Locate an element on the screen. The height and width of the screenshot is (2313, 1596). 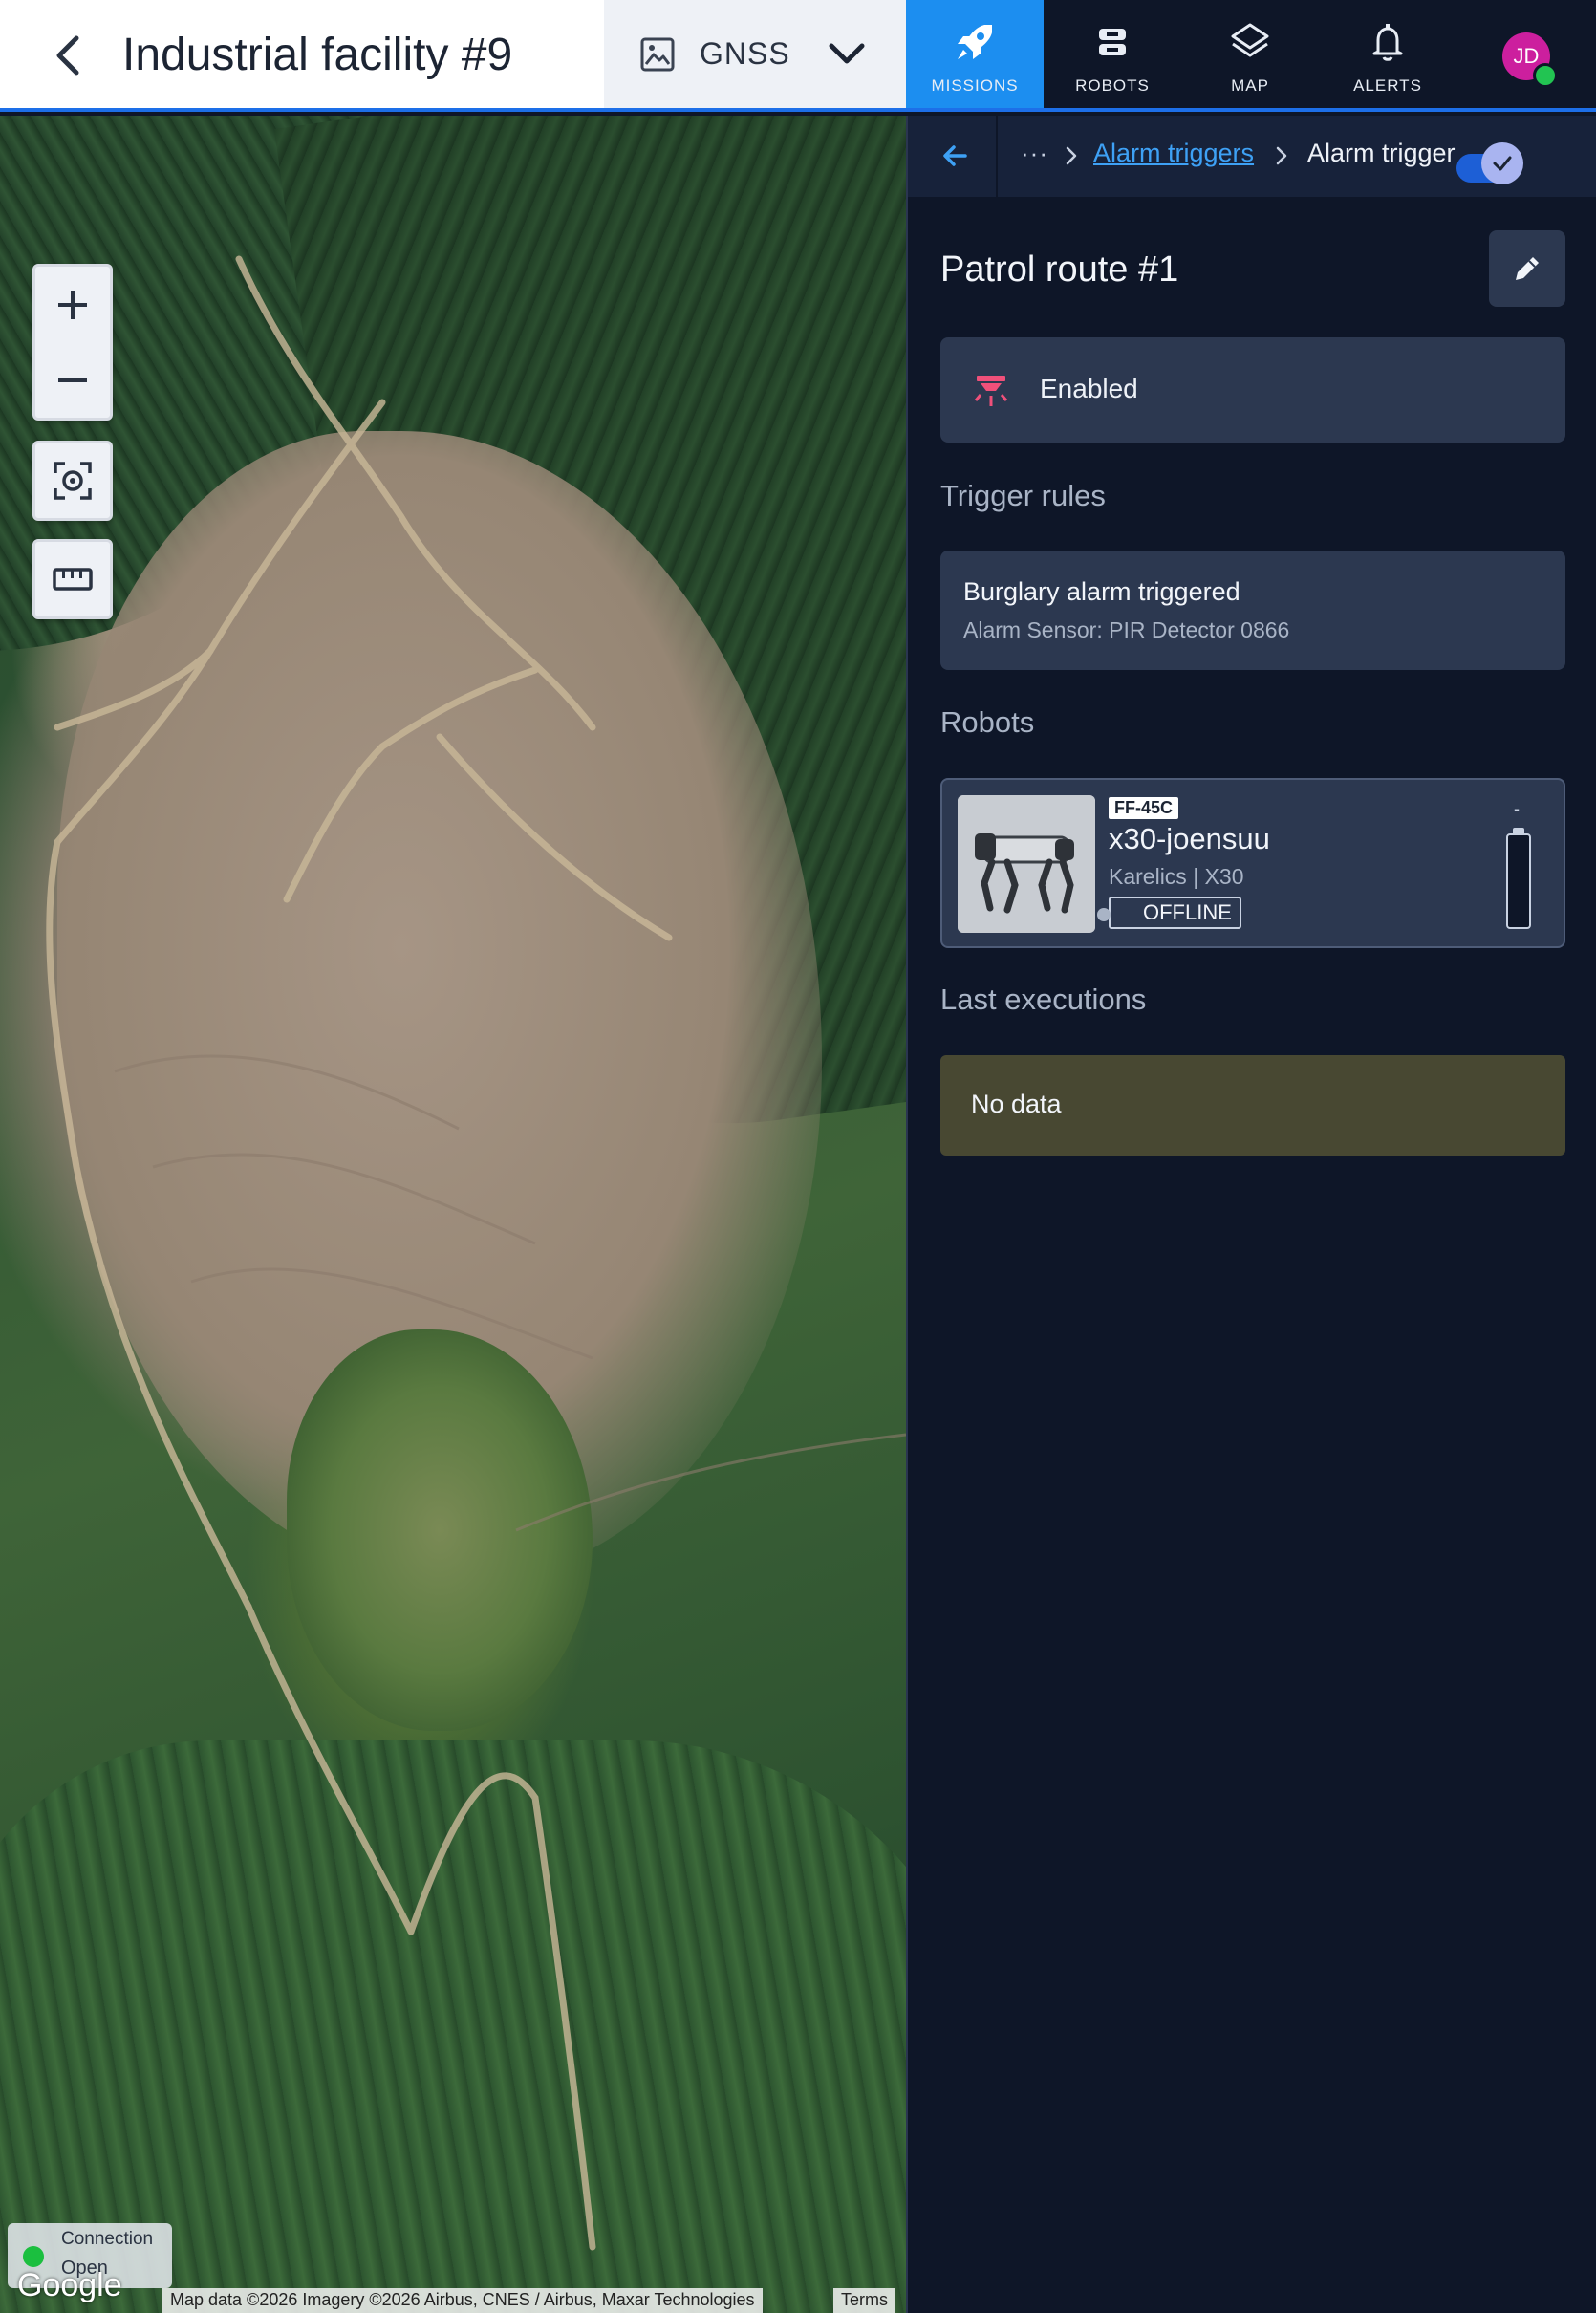
nav-alerts: ALERTS is located at coordinates (1388, 54).